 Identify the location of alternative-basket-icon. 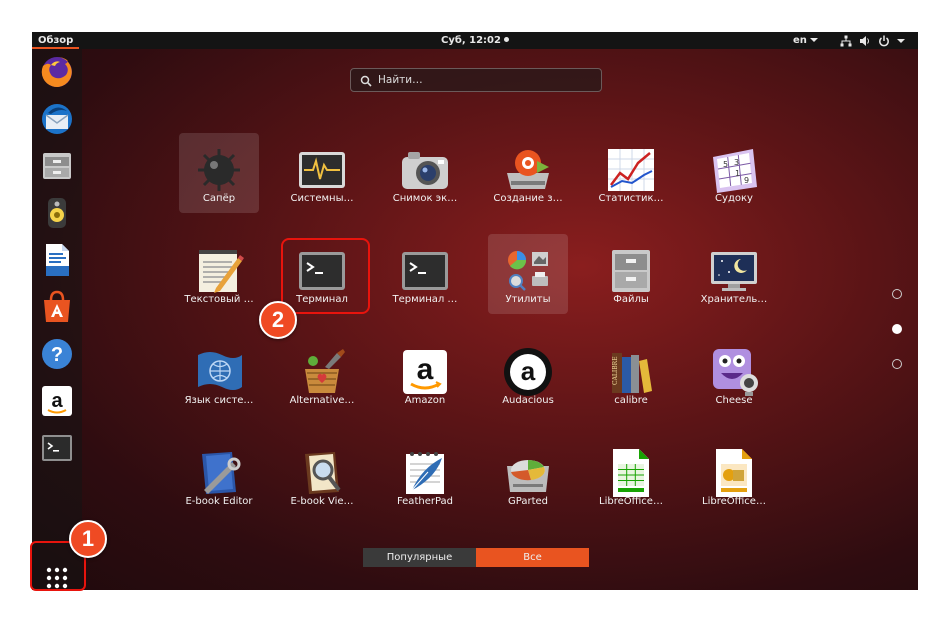
(322, 372).